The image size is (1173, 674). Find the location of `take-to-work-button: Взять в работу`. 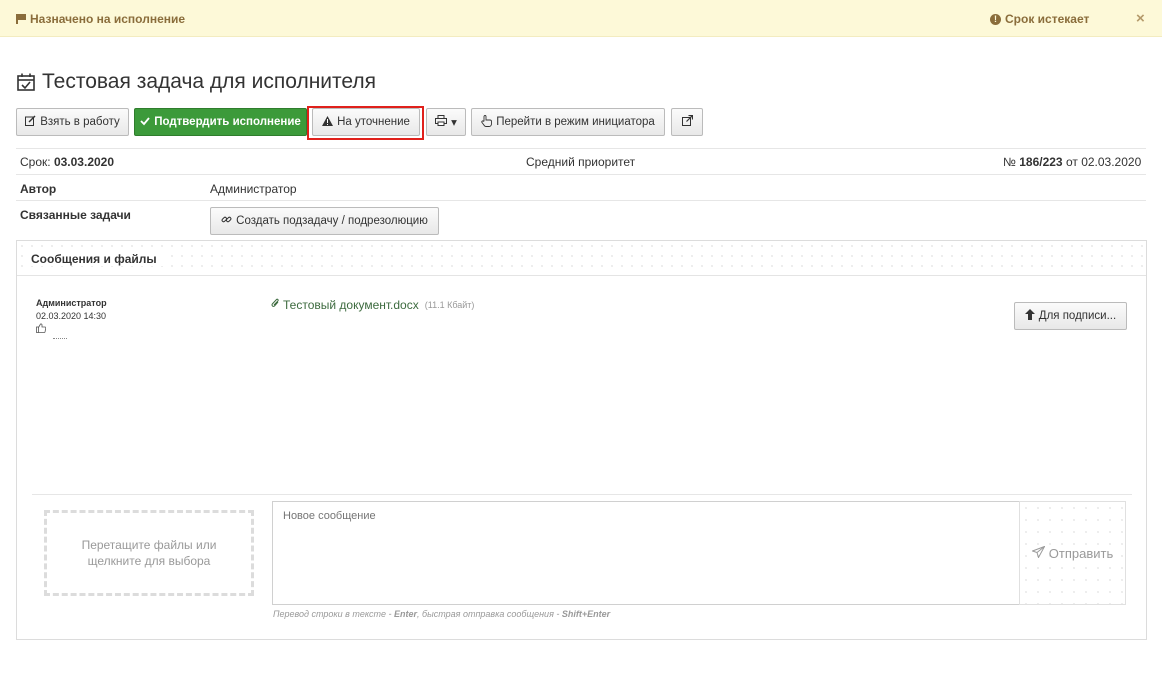

take-to-work-button: Взять в работу is located at coordinates (72, 122).